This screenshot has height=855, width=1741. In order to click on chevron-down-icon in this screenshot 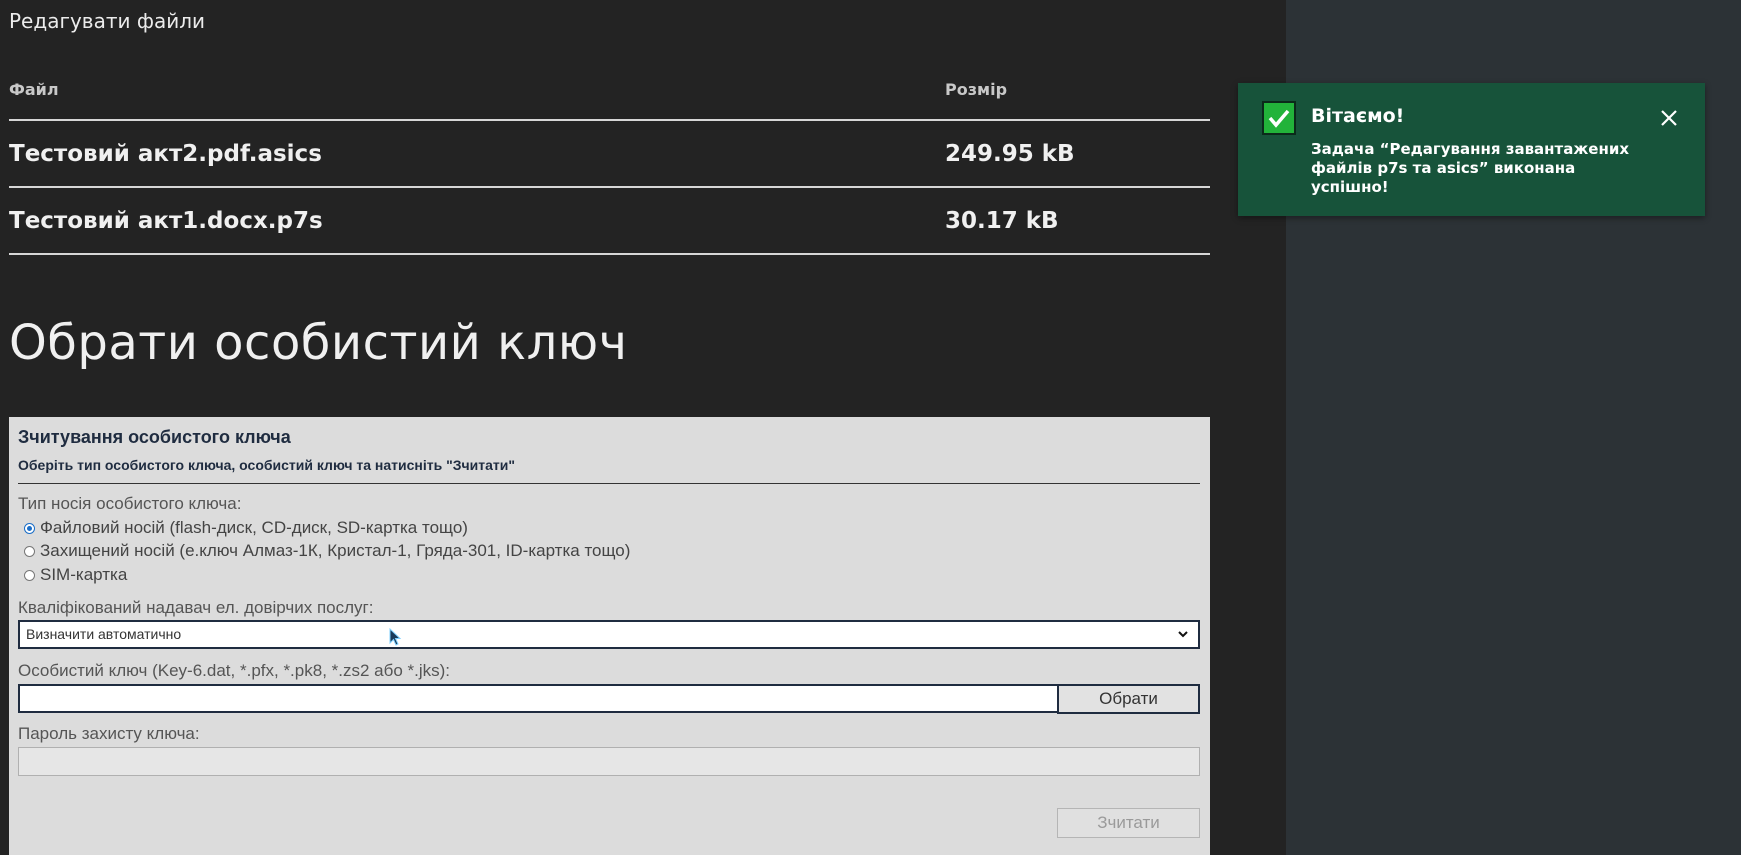, I will do `click(1183, 634)`.